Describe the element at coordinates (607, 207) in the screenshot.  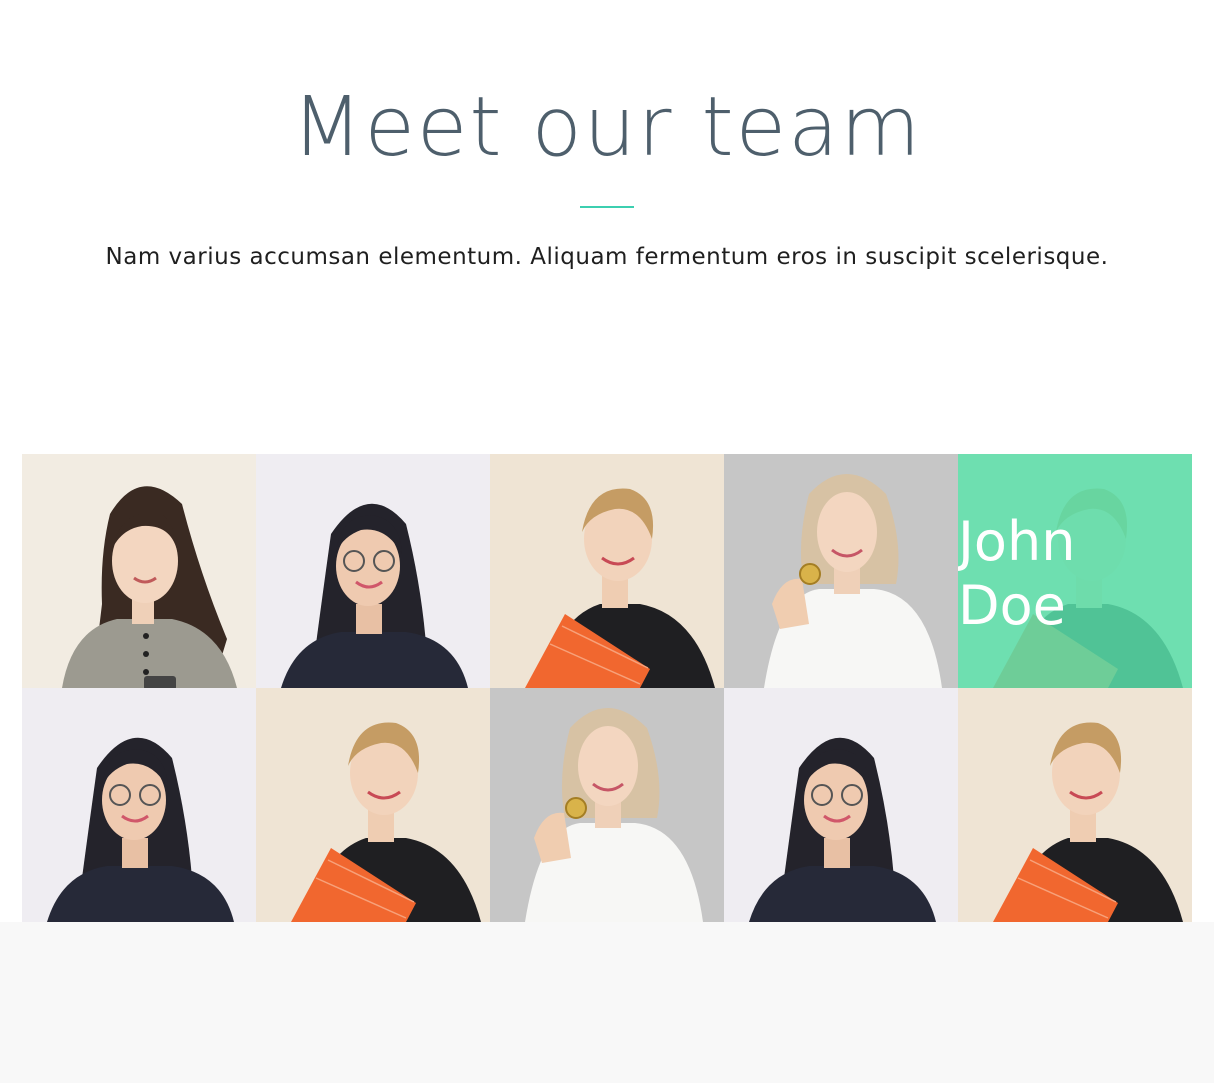
I see `title-divider` at that location.